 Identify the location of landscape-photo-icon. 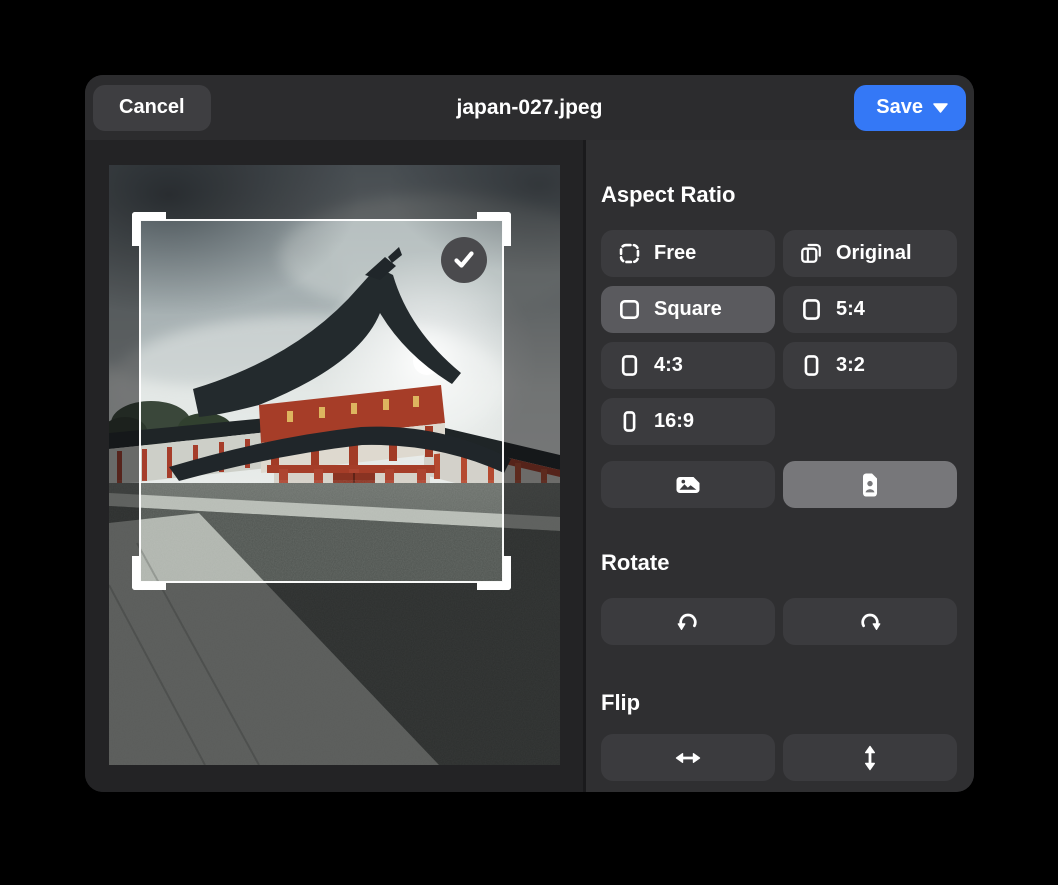
(688, 484).